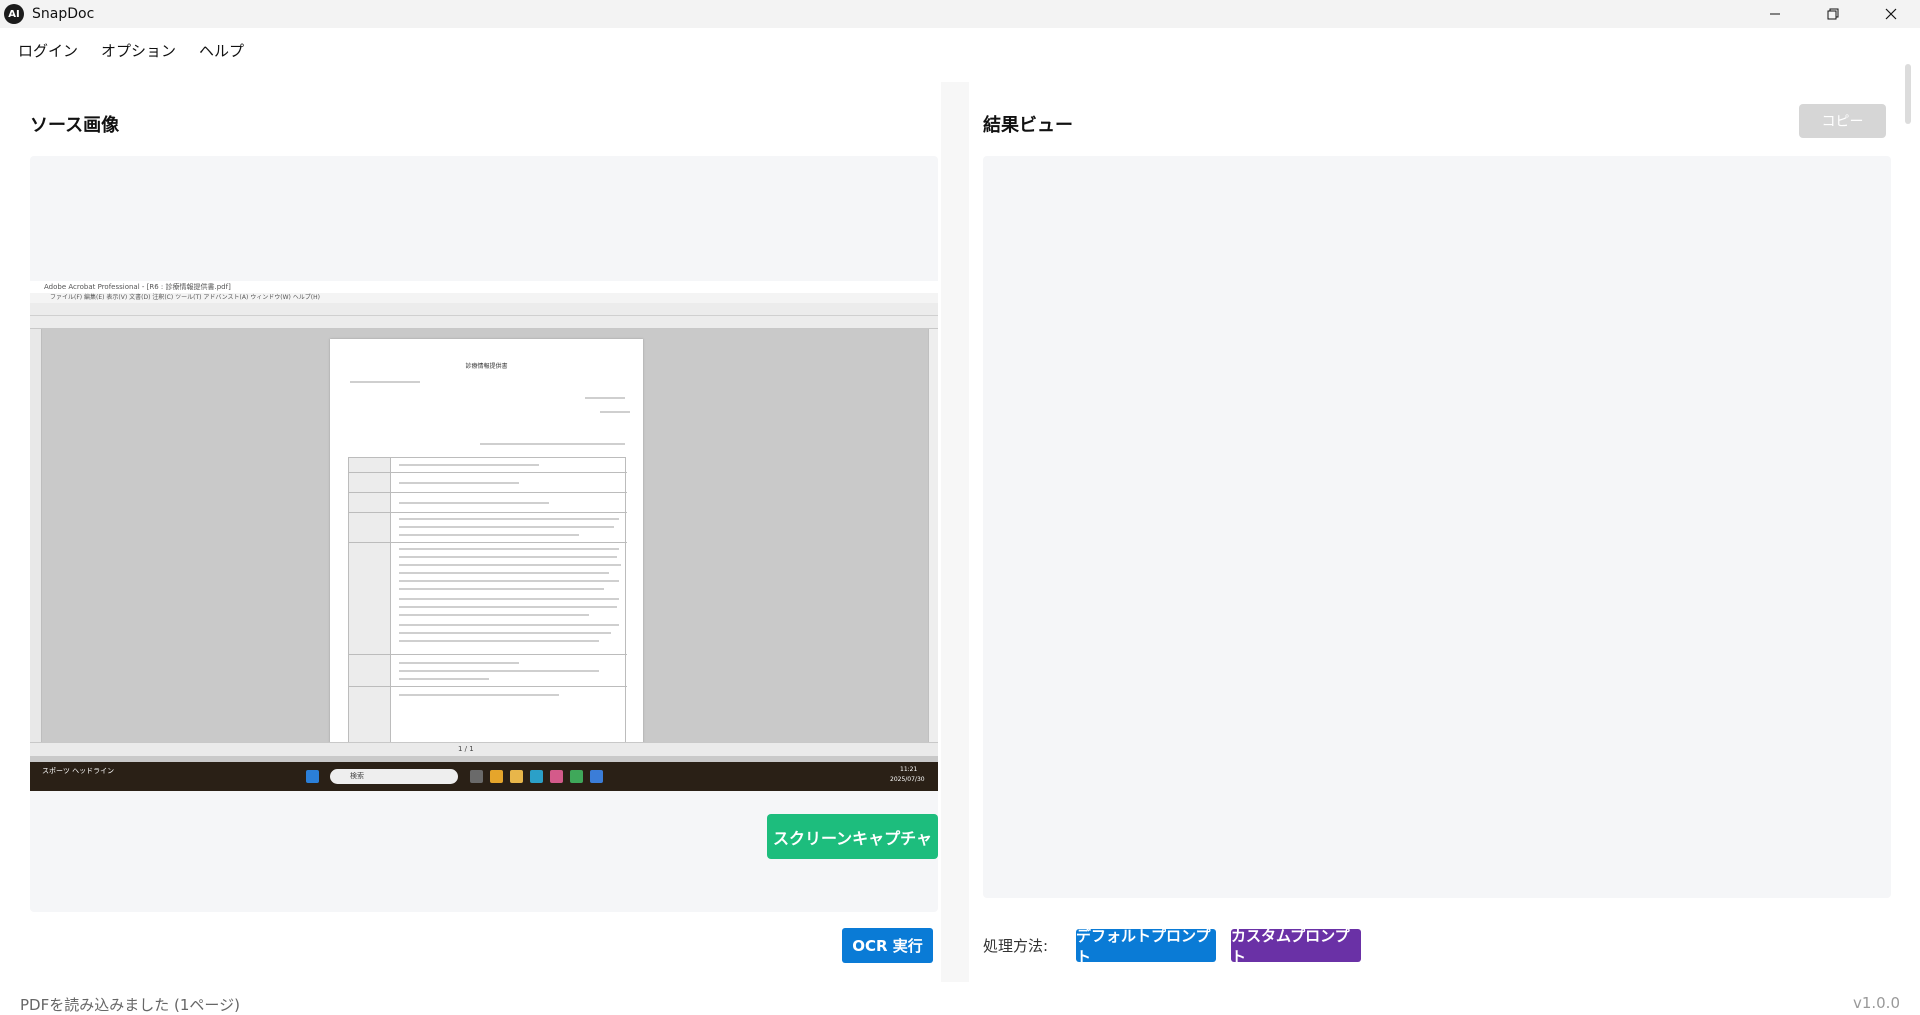  Describe the element at coordinates (130, 1005) in the screenshot. I see `status-message: PDFを読み込みました (1ページ)` at that location.